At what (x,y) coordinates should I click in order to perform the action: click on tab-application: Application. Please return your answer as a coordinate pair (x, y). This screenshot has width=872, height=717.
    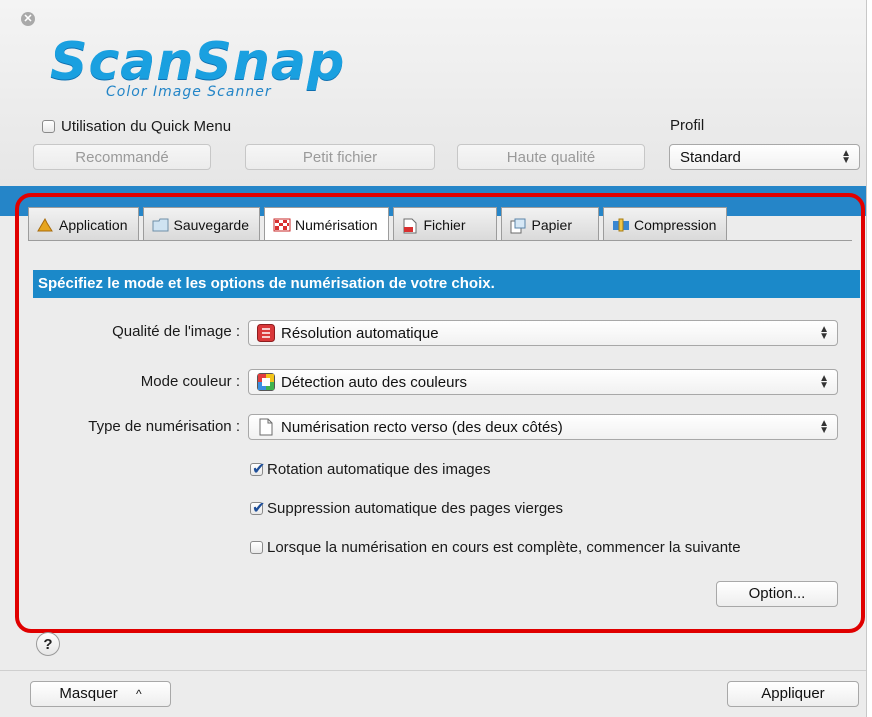
    Looking at the image, I should click on (83, 224).